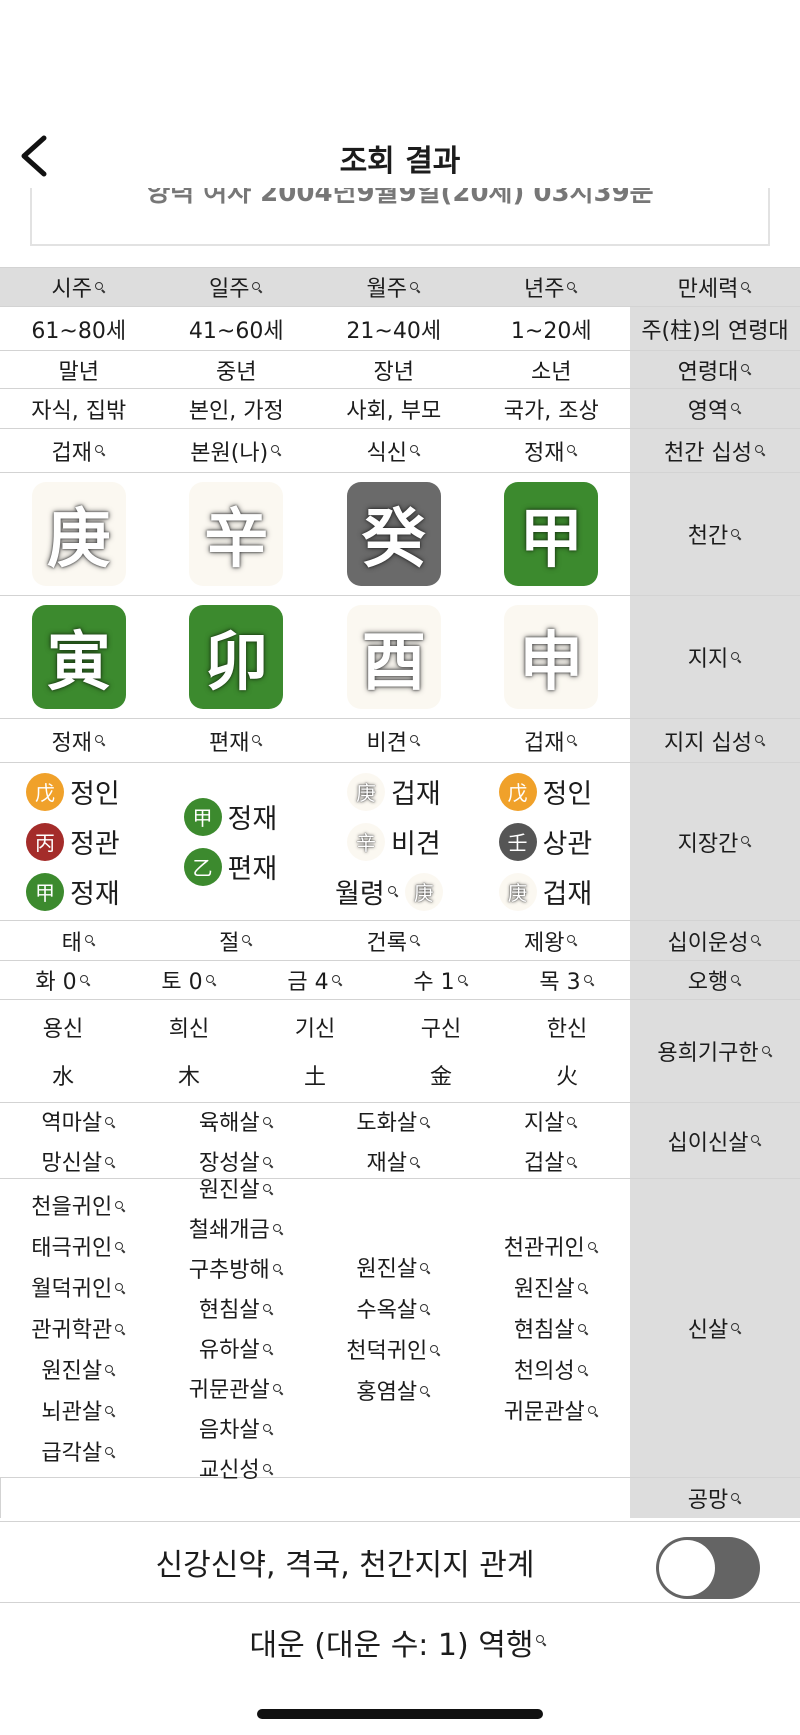 This screenshot has width=800, height=1735. What do you see at coordinates (78, 1287) in the screenshot?
I see `sinsal-item: 월덕귀인` at bounding box center [78, 1287].